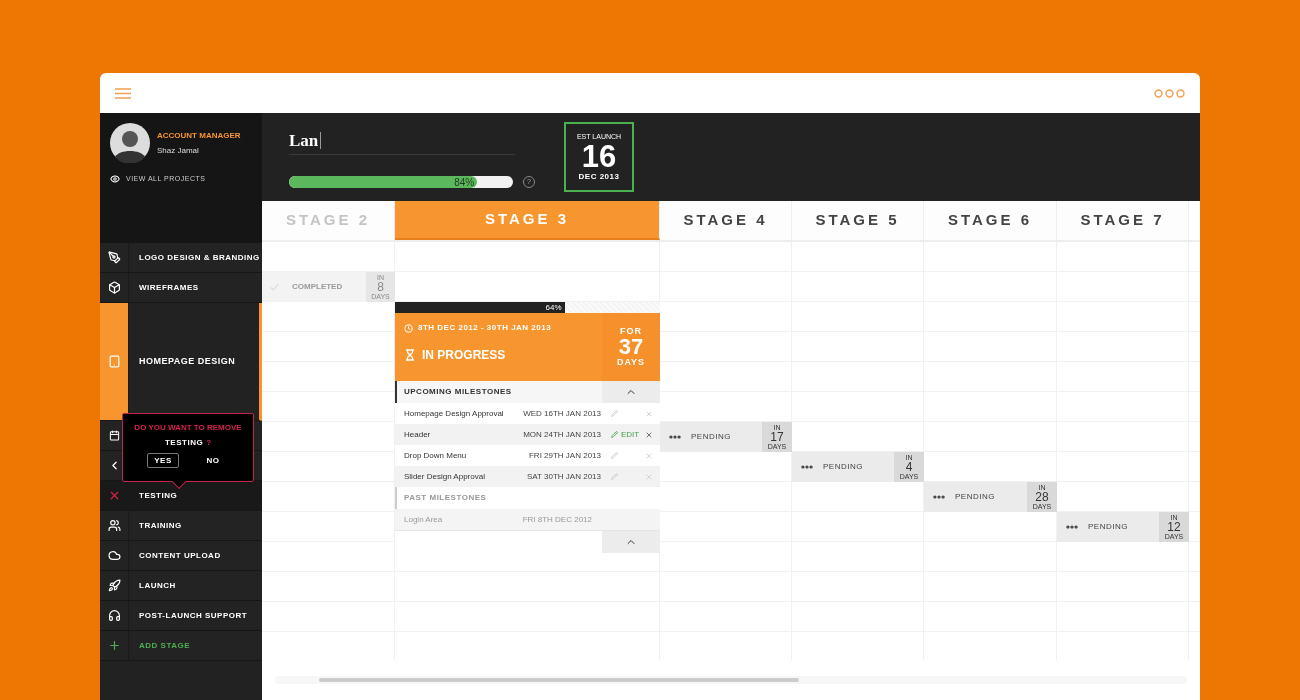  What do you see at coordinates (436, 455) in the screenshot?
I see `milestone-name: Drop Down Menu` at bounding box center [436, 455].